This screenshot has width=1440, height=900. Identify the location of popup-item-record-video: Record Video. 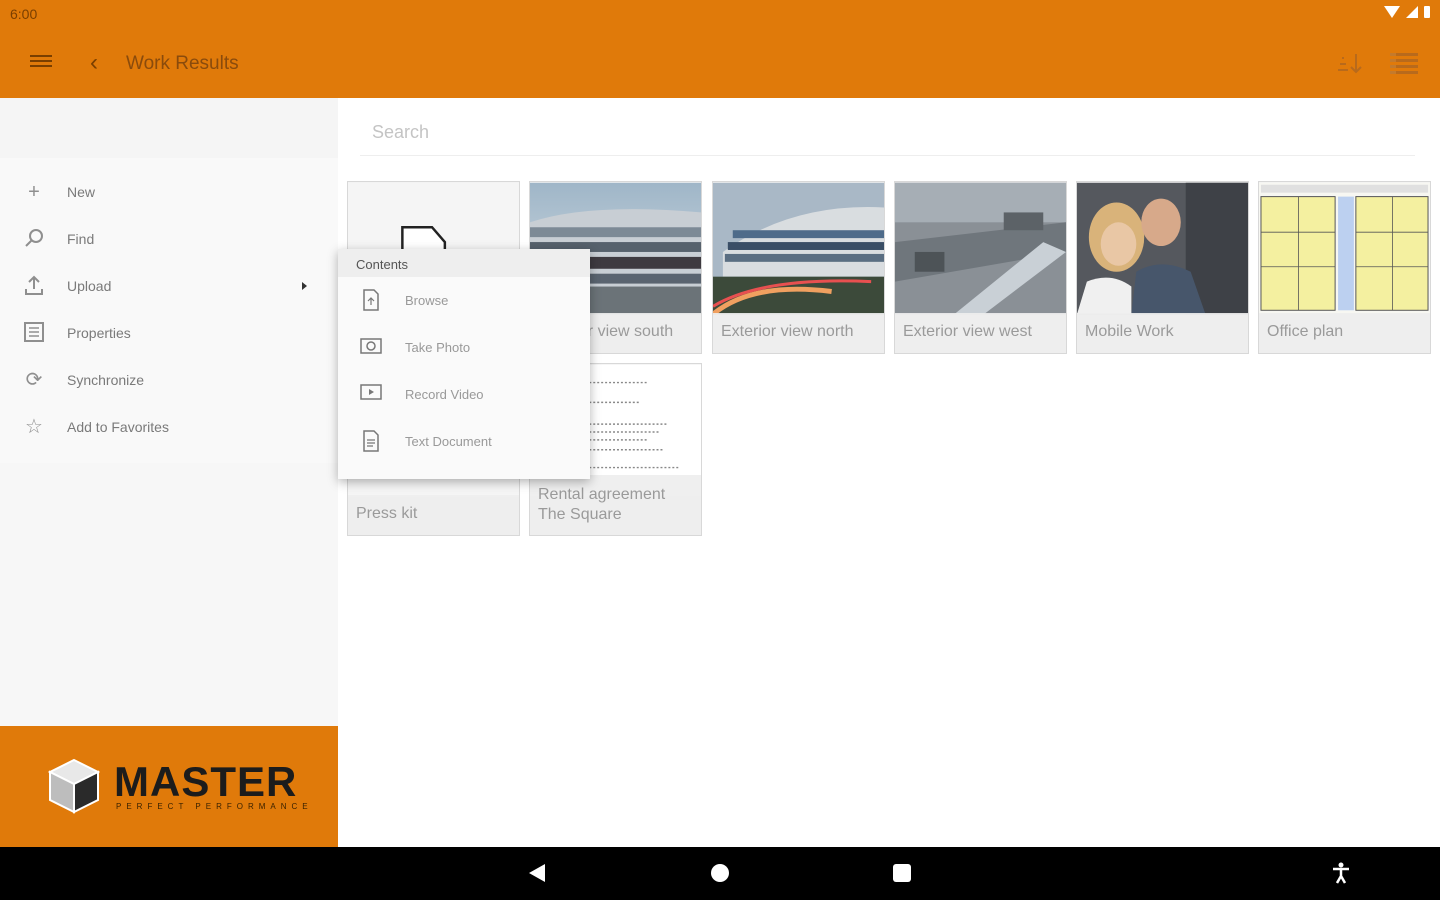
(464, 394).